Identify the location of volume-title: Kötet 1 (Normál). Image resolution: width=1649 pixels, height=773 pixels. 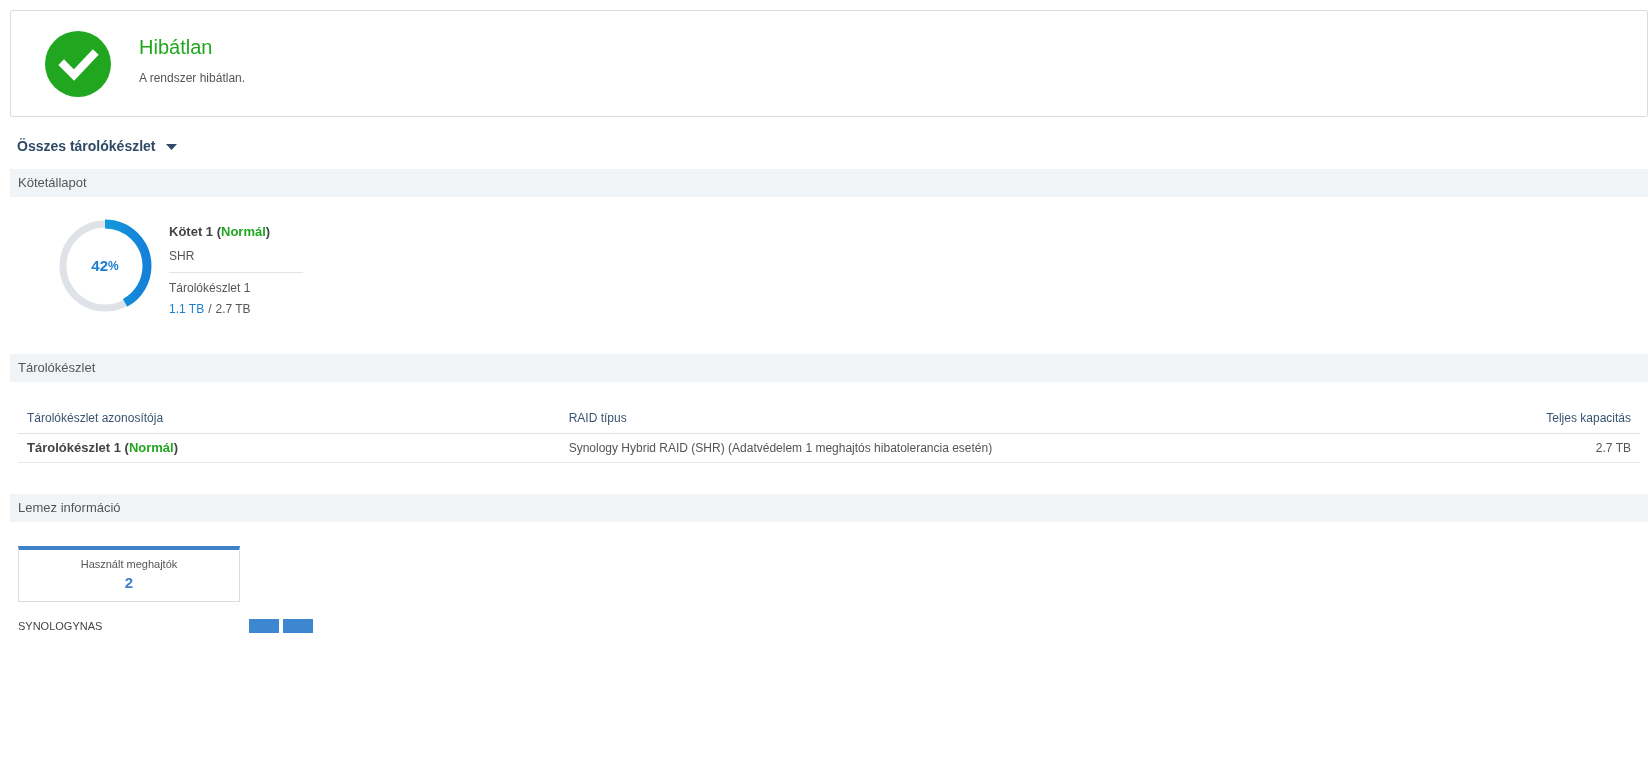
(220, 232).